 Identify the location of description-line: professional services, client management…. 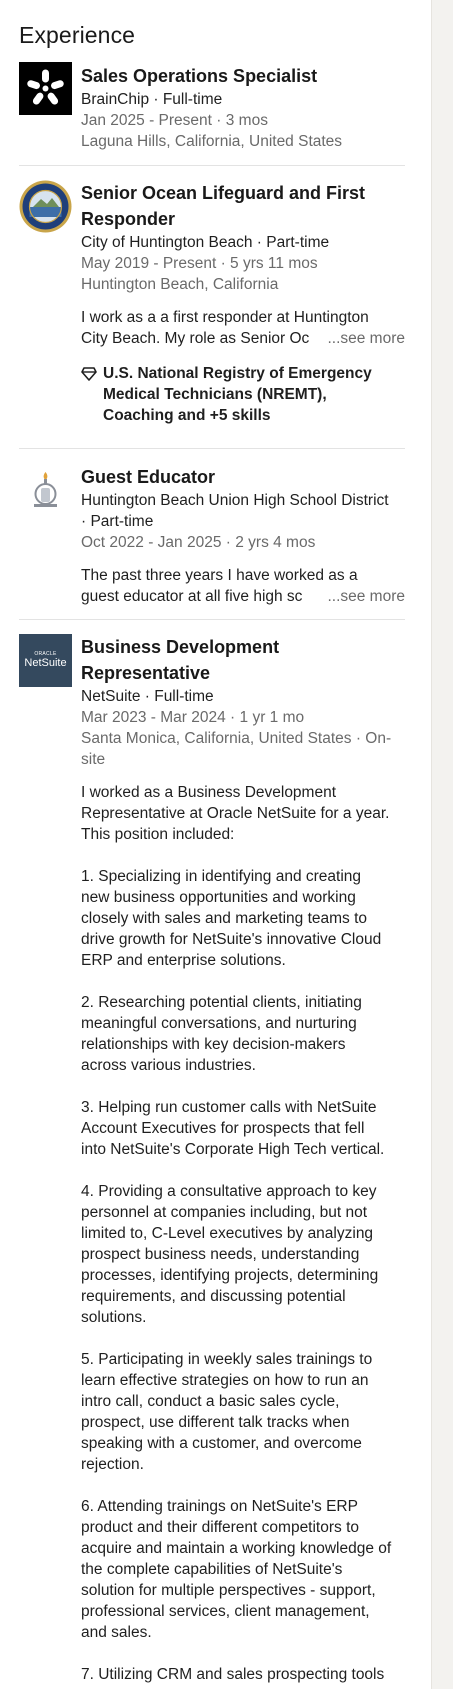
(225, 1611).